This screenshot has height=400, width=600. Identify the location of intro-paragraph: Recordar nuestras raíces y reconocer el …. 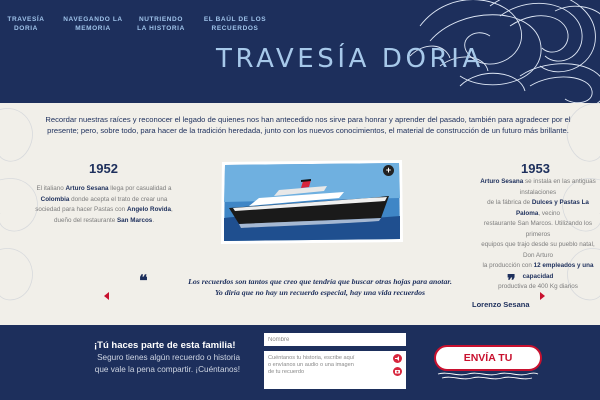
(308, 125).